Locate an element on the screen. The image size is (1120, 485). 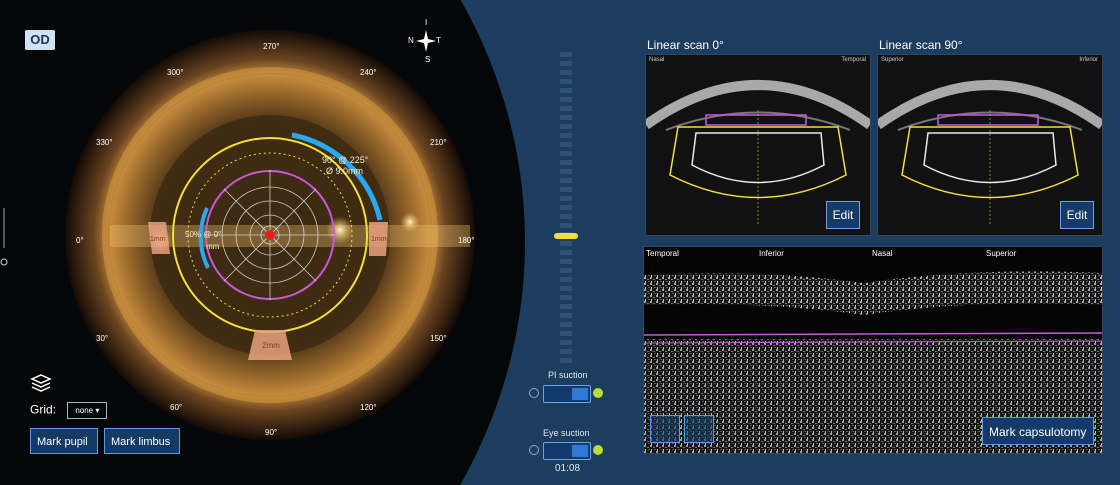
arc-info-diameter: Ø 9.0mm is located at coordinates (345, 171).